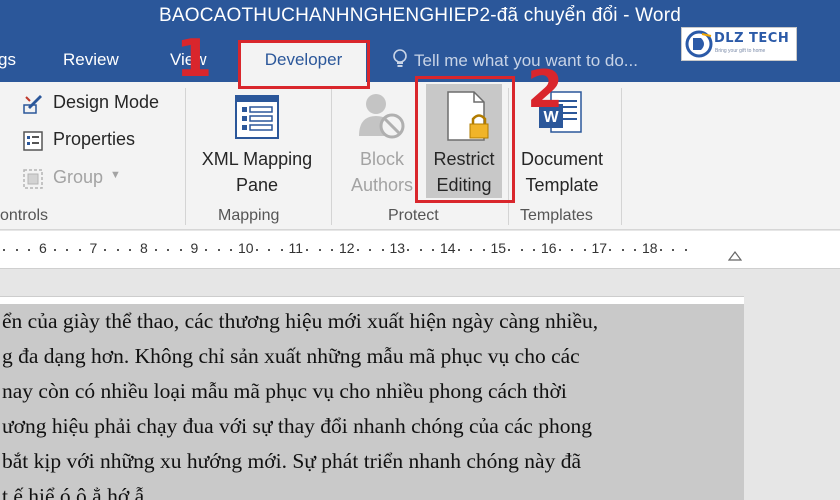  I want to click on design-mode-icon, so click(32, 104).